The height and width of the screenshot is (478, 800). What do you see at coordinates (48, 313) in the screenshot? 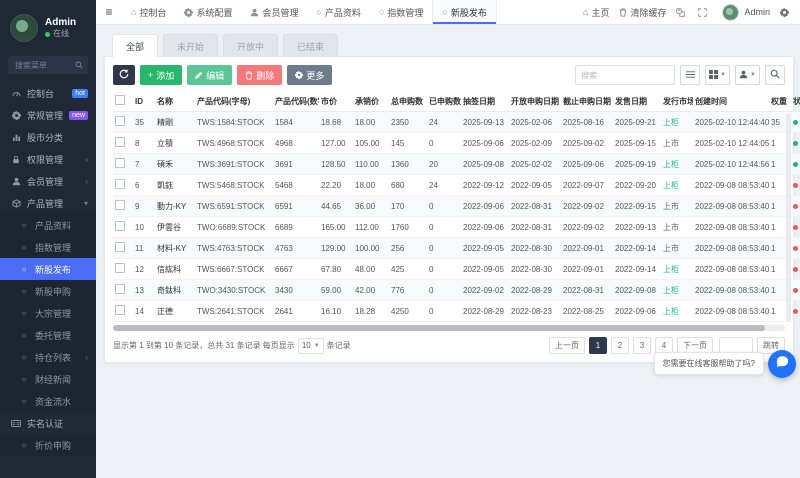
I see `sidebar-item-11: ○ 大宗管理` at bounding box center [48, 313].